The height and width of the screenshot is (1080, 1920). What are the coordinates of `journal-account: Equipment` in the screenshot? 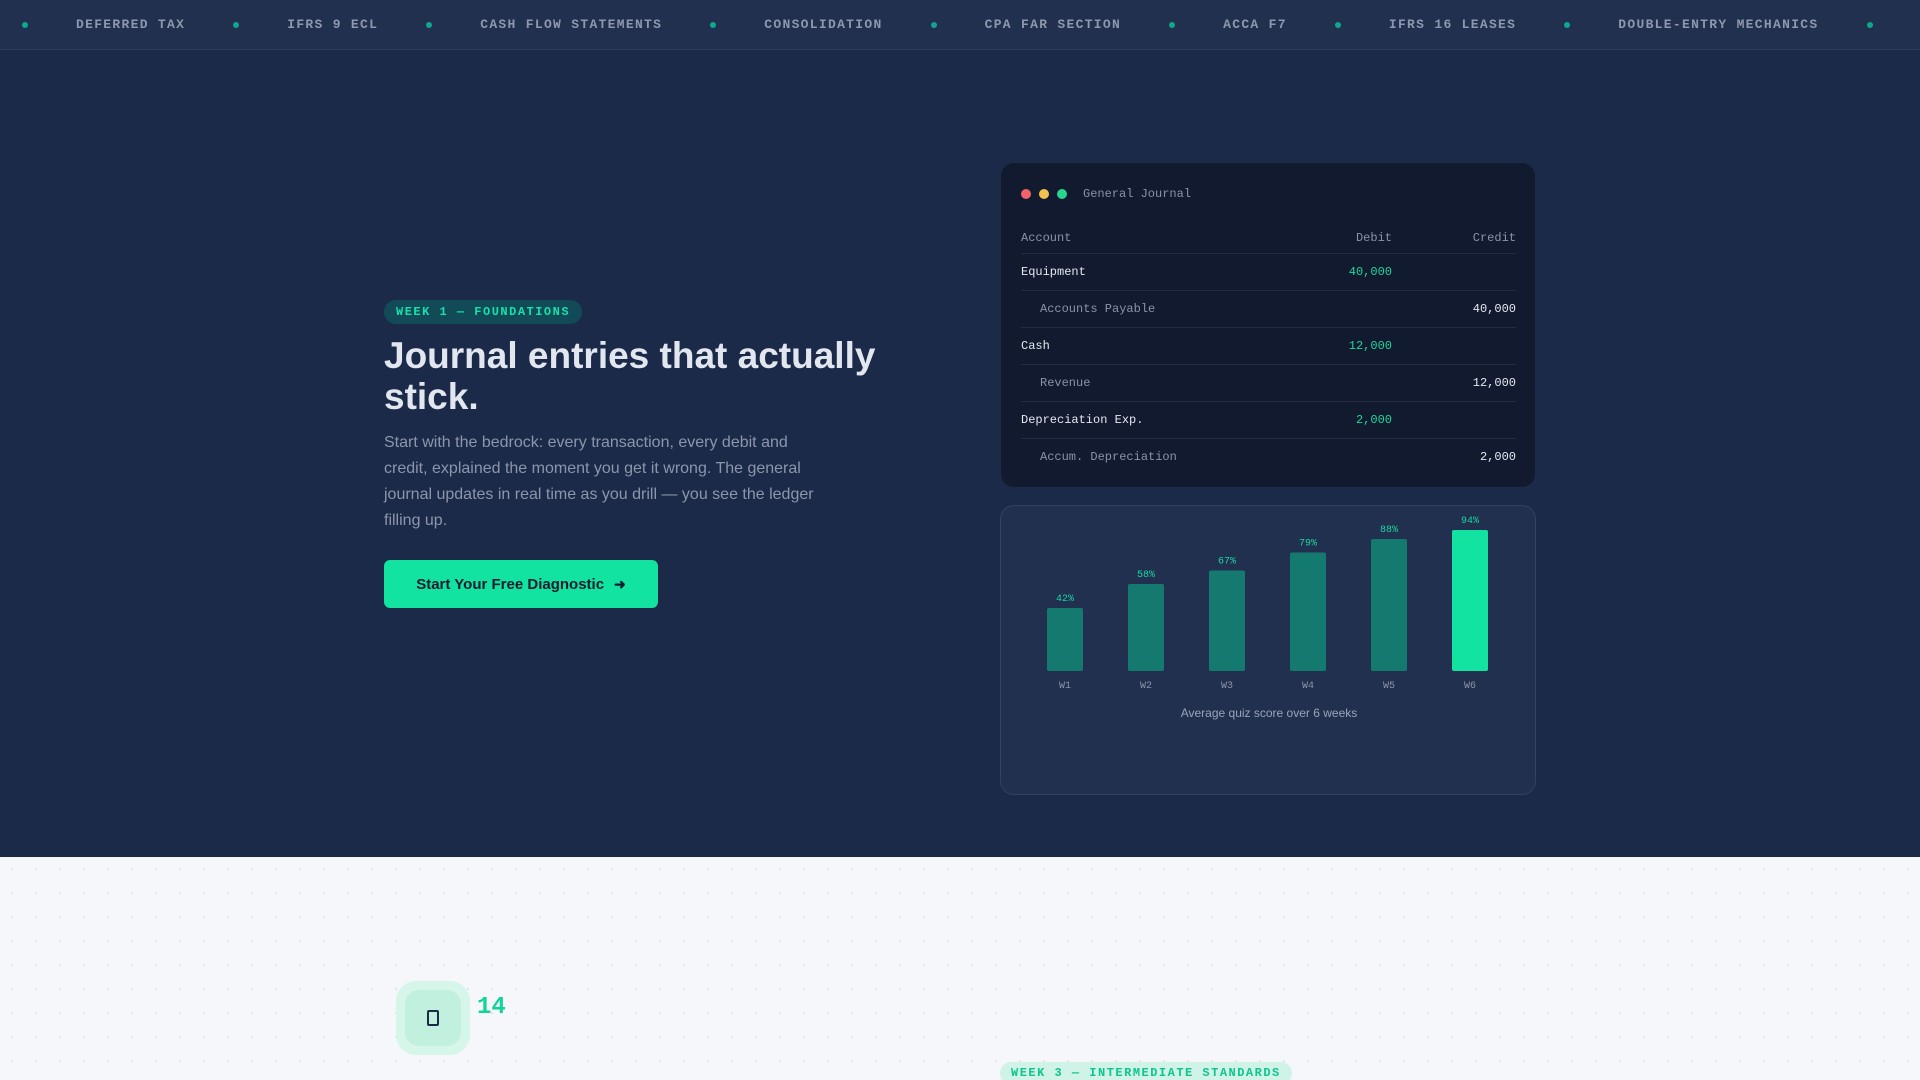 It's located at (1053, 272).